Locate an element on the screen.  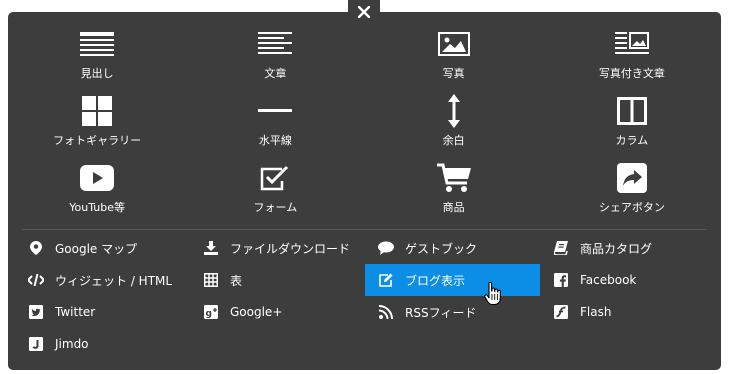
spacer-icon is located at coordinates (454, 111).